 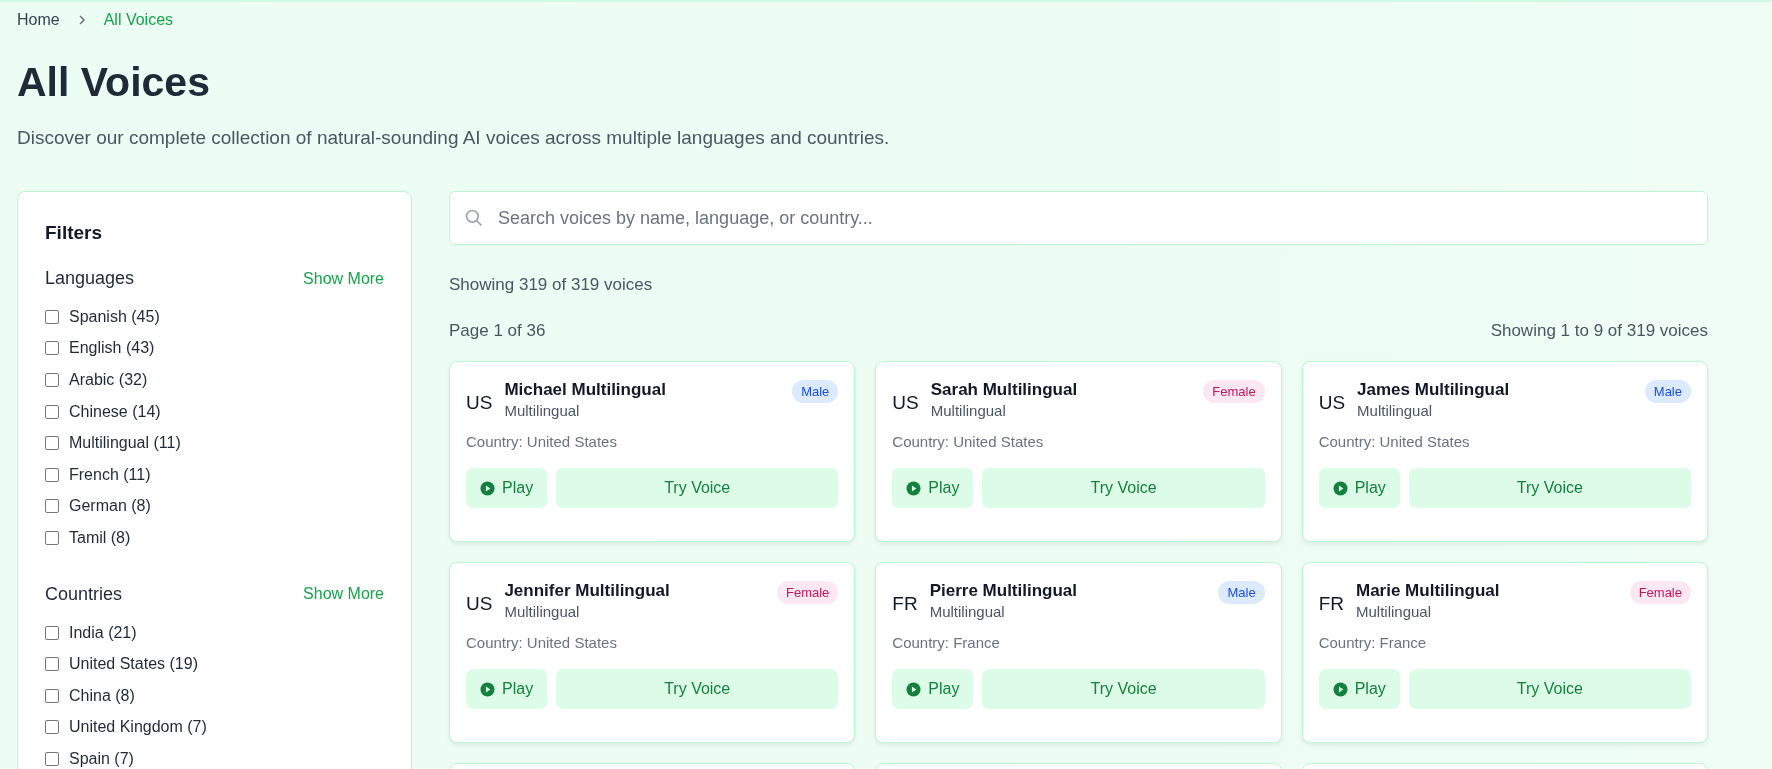 I want to click on voice-name: Michael Multilingual, so click(x=585, y=390).